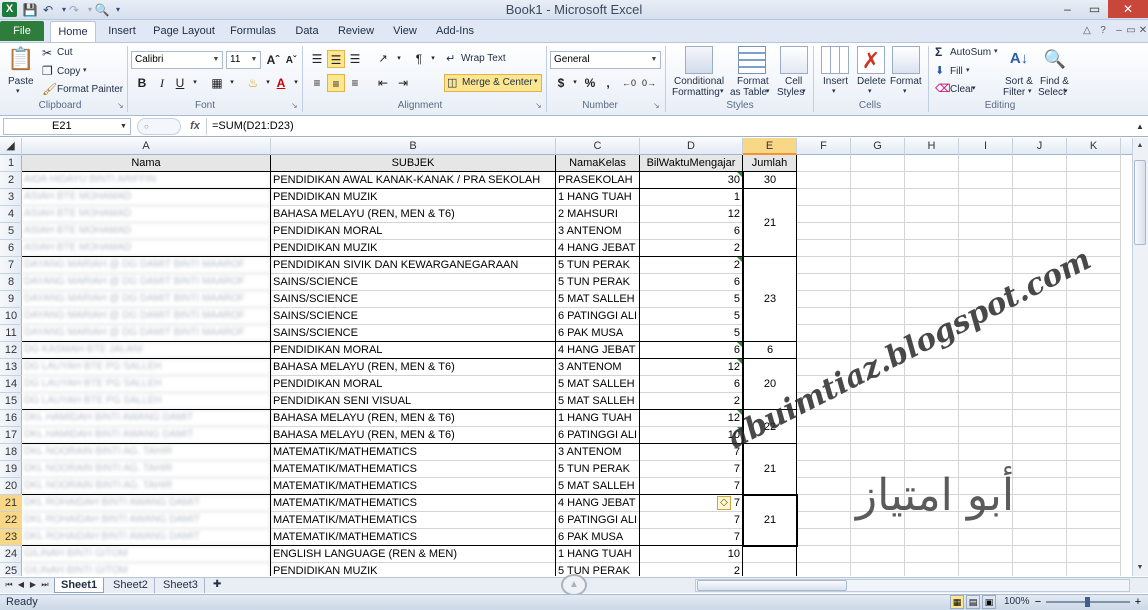  What do you see at coordinates (336, 59) in the screenshot?
I see `middle-align-icon: ☰` at bounding box center [336, 59].